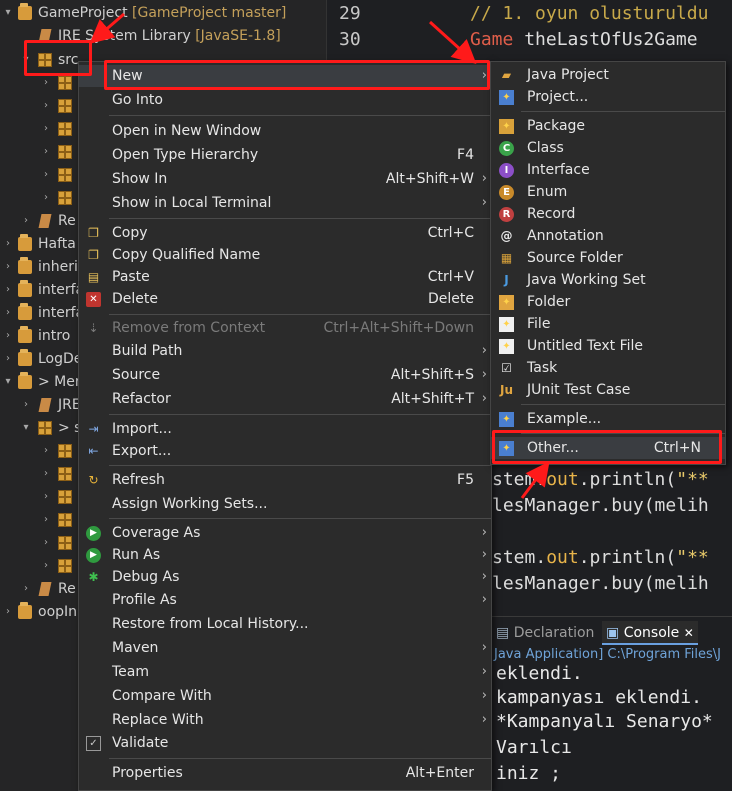 The height and width of the screenshot is (791, 732). I want to click on code-token: stem., so click(519, 557).